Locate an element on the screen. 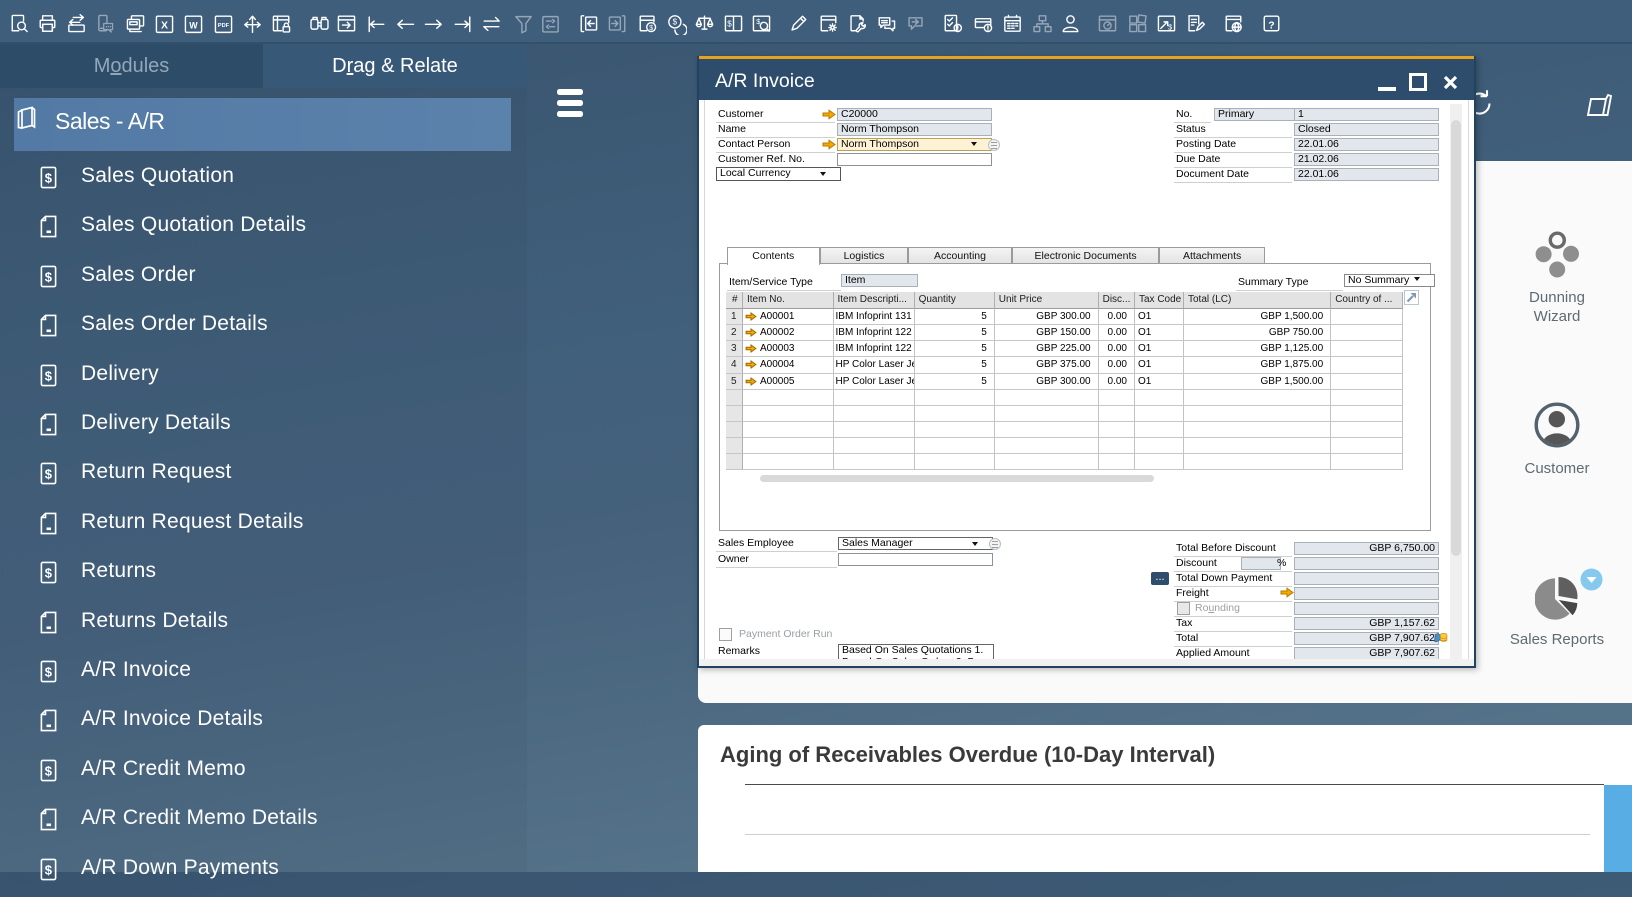  svg-text: W is located at coordinates (194, 25).